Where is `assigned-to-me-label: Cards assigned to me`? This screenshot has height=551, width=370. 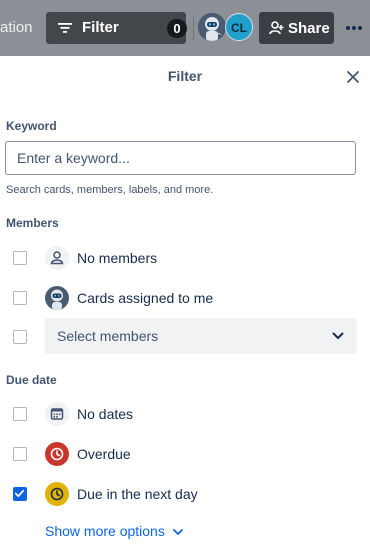 assigned-to-me-label: Cards assigned to me is located at coordinates (145, 298).